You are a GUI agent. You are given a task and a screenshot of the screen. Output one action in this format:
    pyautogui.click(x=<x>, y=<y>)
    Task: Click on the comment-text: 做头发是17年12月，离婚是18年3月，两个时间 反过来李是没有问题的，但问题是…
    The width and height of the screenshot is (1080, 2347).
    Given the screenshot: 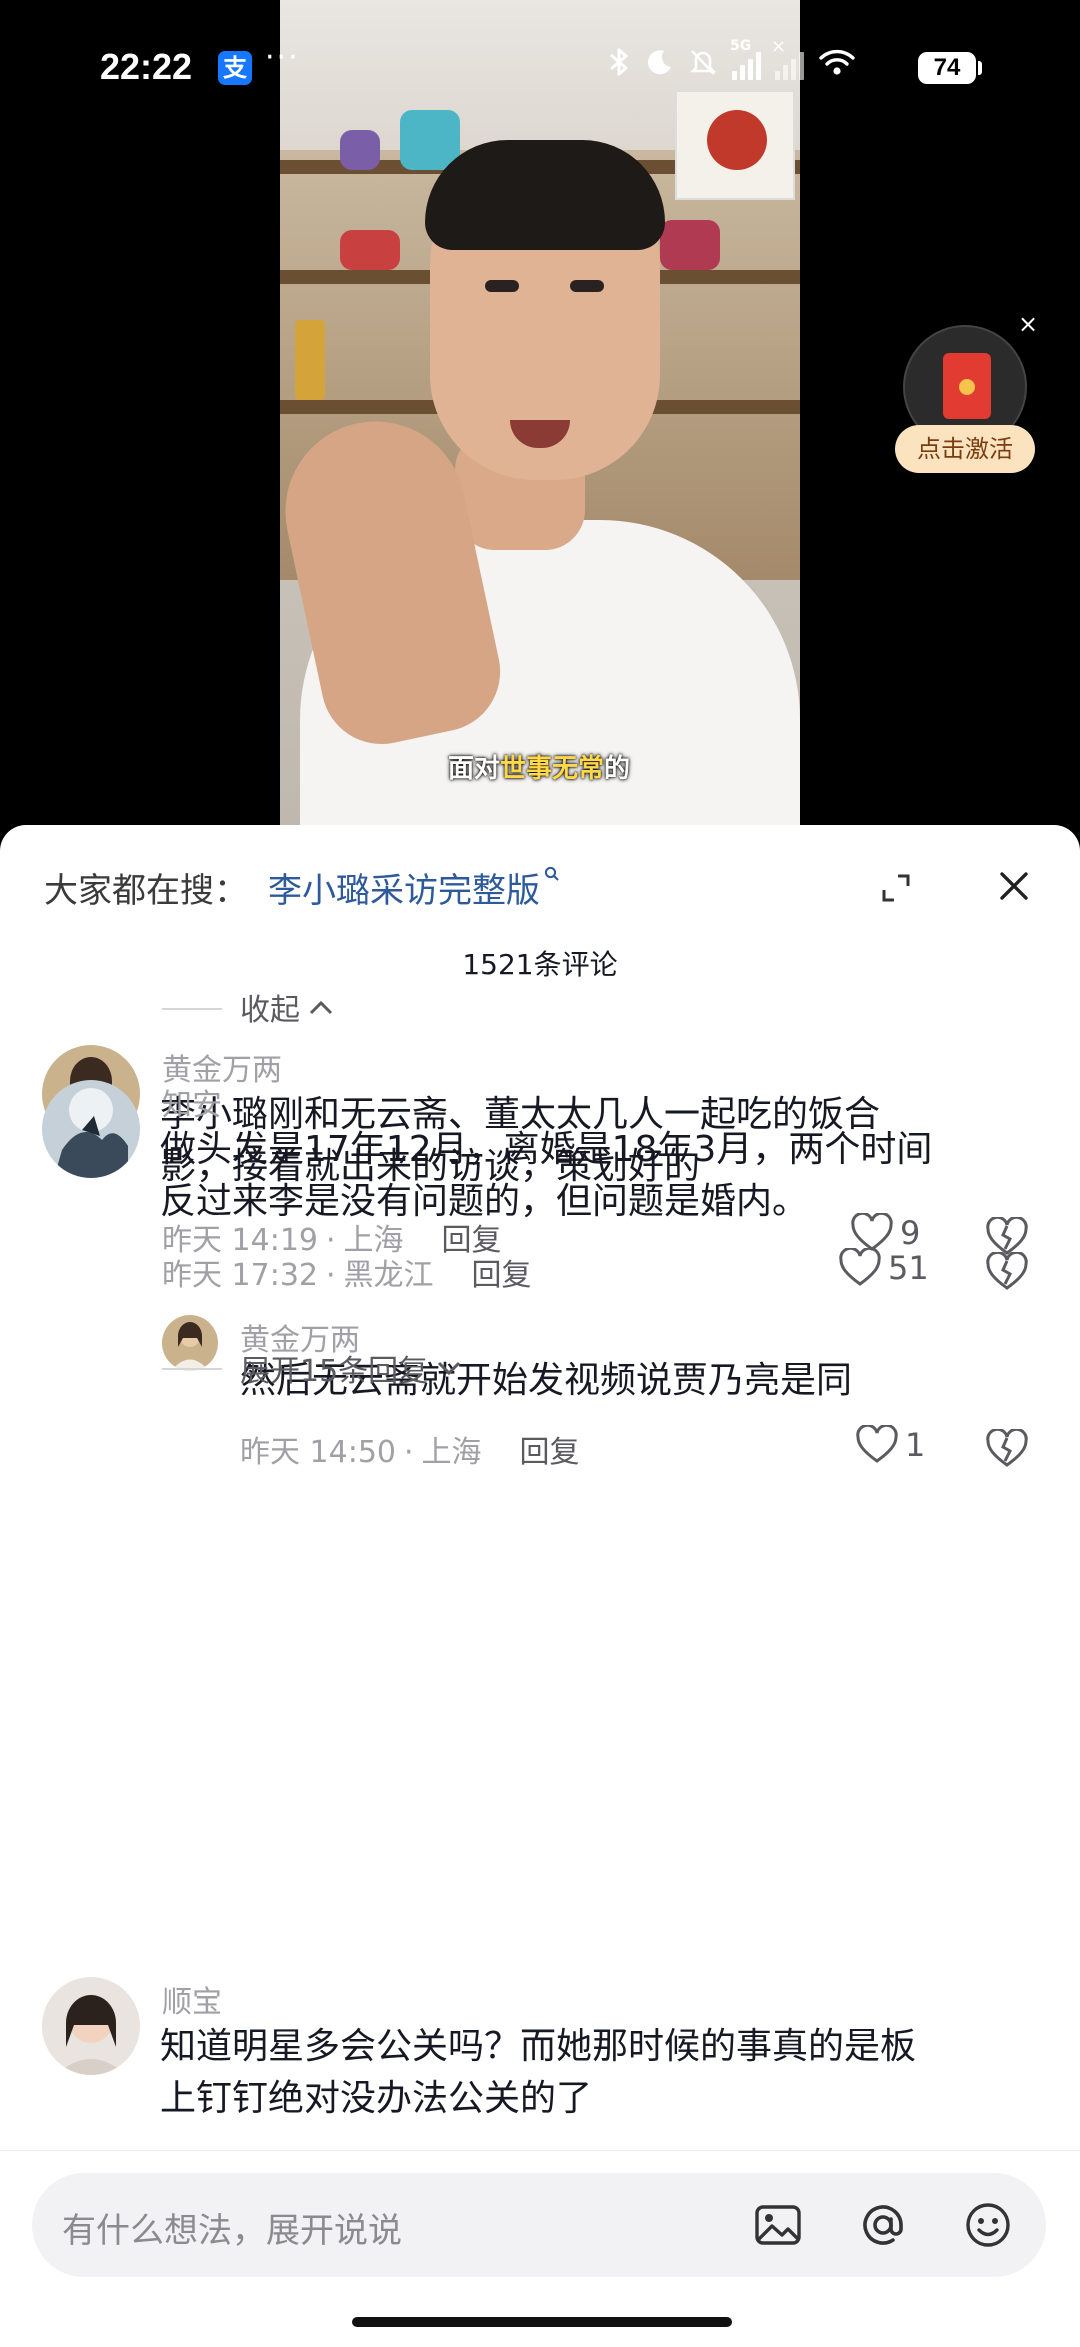 What is the action you would take?
    pyautogui.click(x=610, y=1176)
    